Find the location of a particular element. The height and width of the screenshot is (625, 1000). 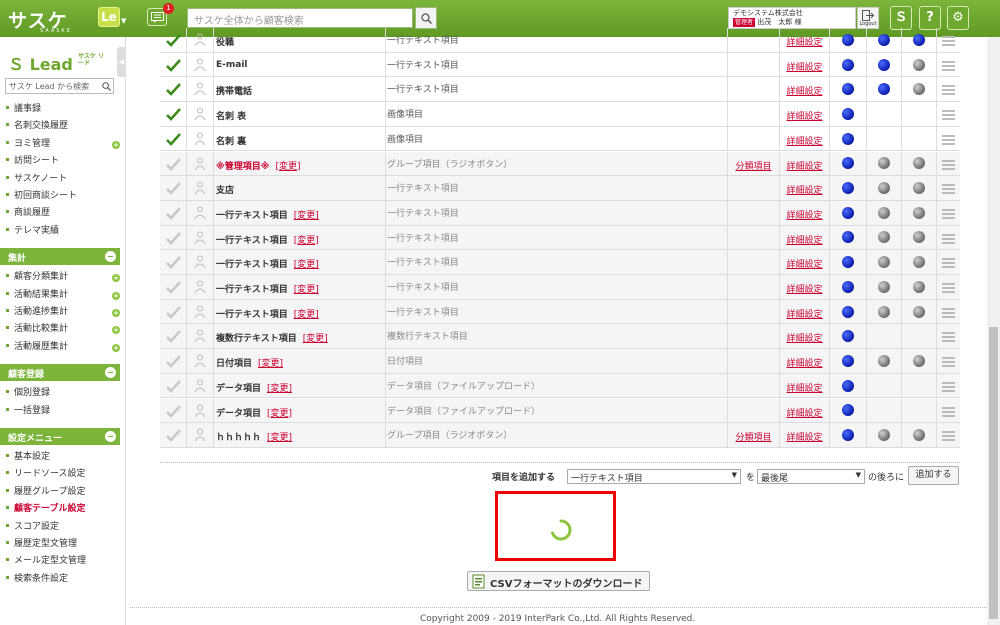

category-link: 分類項目 is located at coordinates (753, 438).